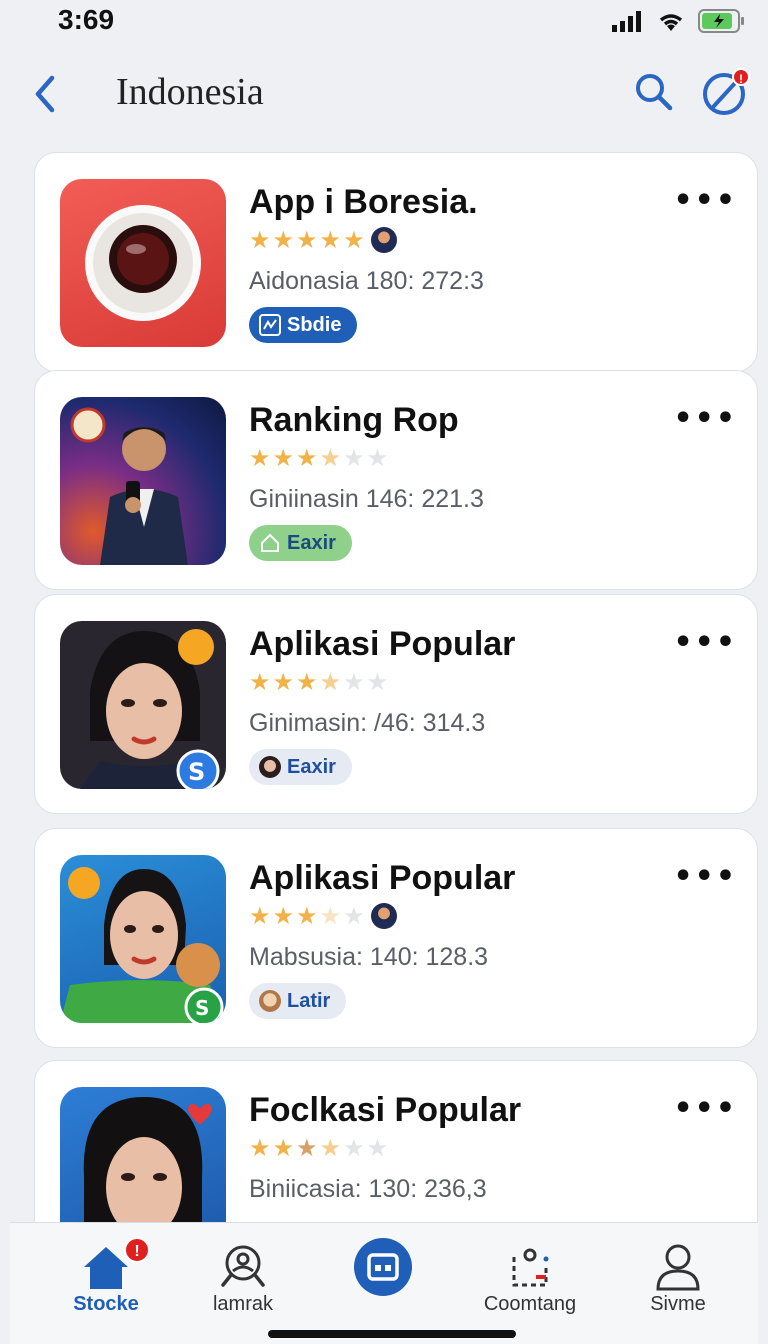 The image size is (768, 1344). Describe the element at coordinates (106, 1278) in the screenshot. I see `tab-stocke: ! Stocke` at that location.